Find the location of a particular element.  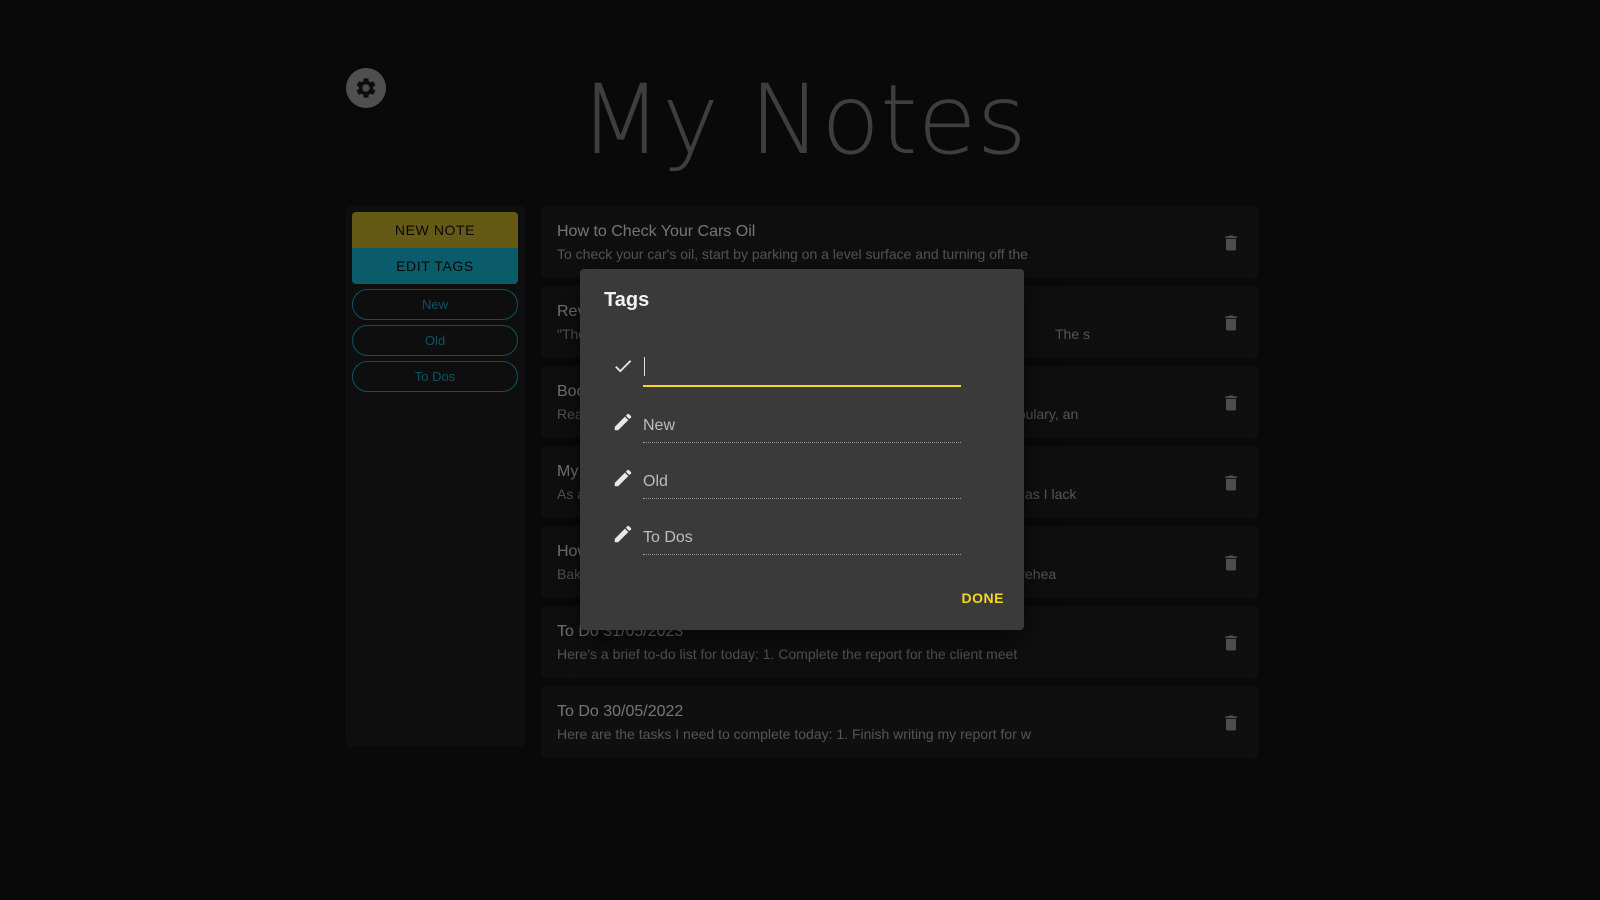

check-icon is located at coordinates (623, 366).